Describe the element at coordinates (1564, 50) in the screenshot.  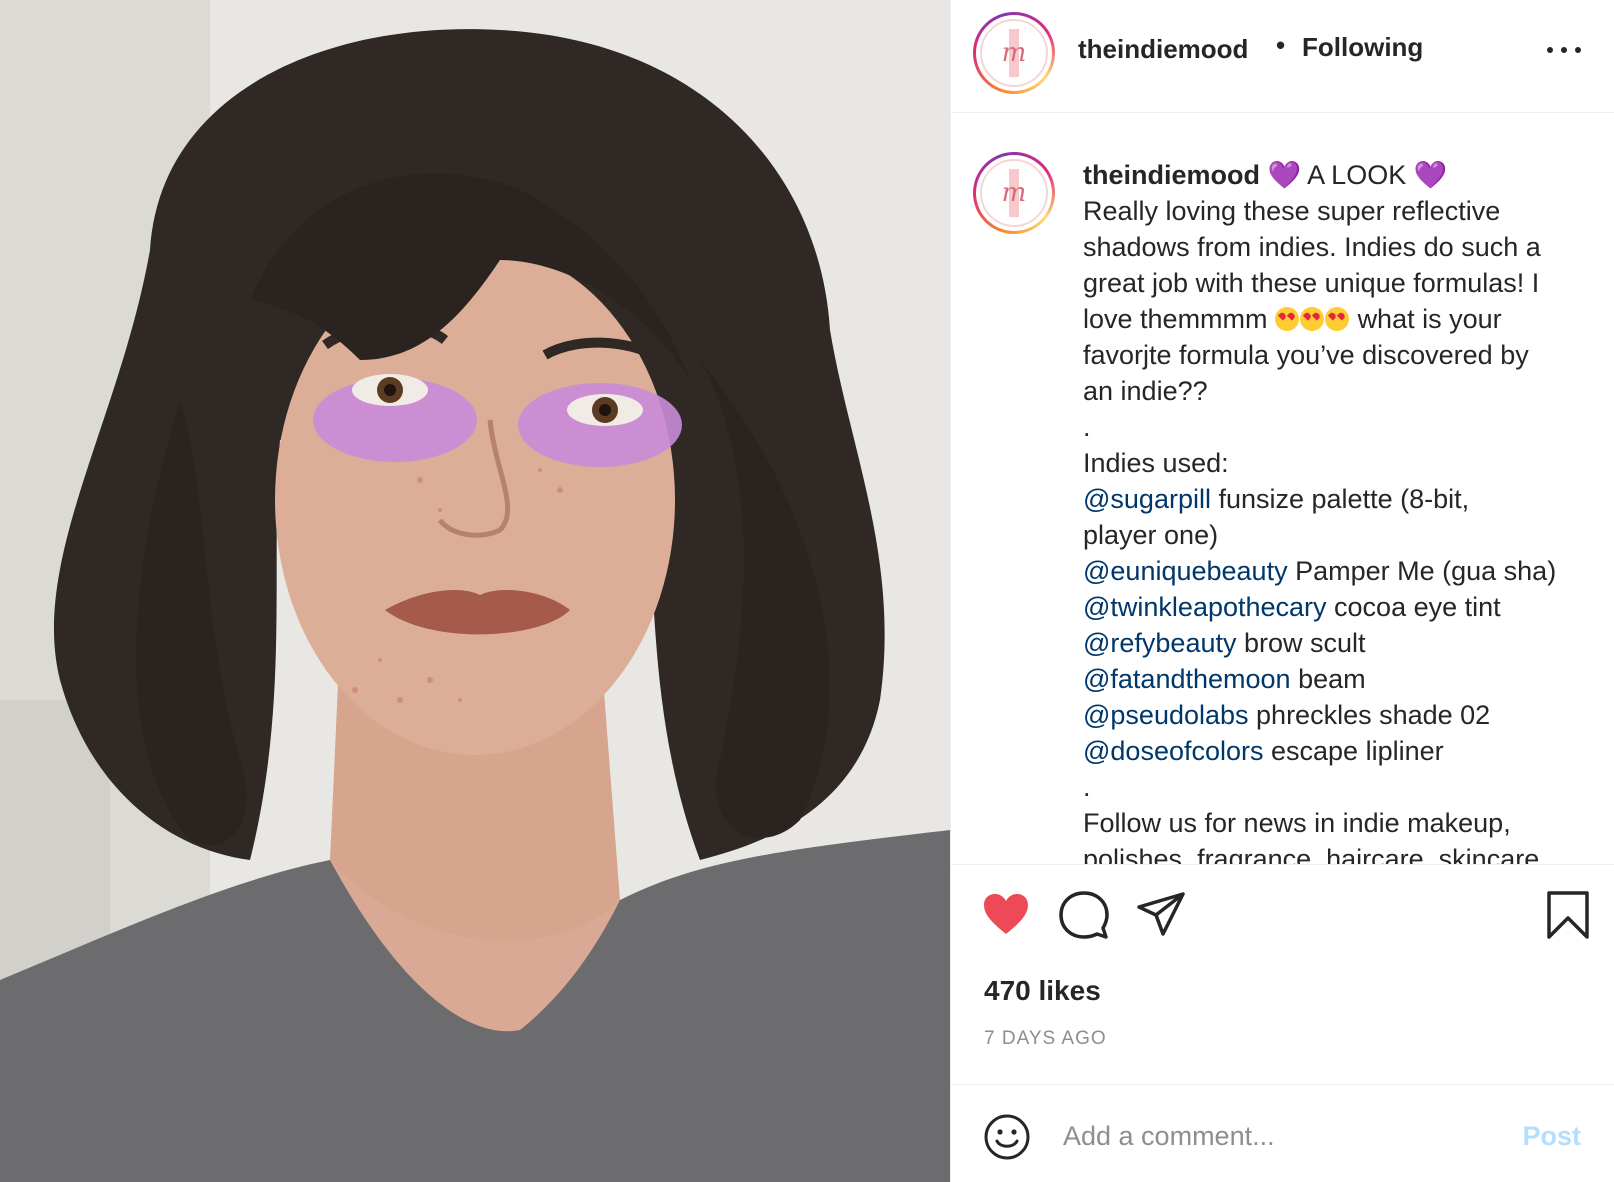
I see `more-horizontal-icon` at that location.